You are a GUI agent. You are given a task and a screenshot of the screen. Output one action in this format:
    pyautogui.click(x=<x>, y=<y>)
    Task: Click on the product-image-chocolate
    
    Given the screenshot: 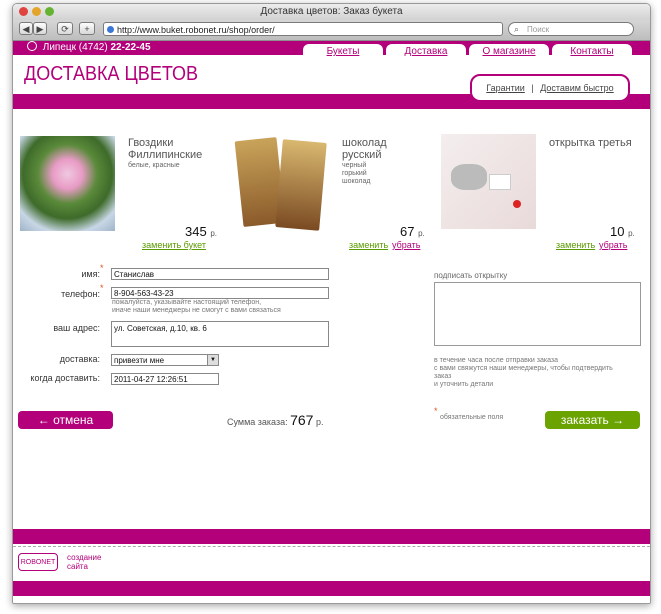 What is the action you would take?
    pyautogui.click(x=284, y=185)
    